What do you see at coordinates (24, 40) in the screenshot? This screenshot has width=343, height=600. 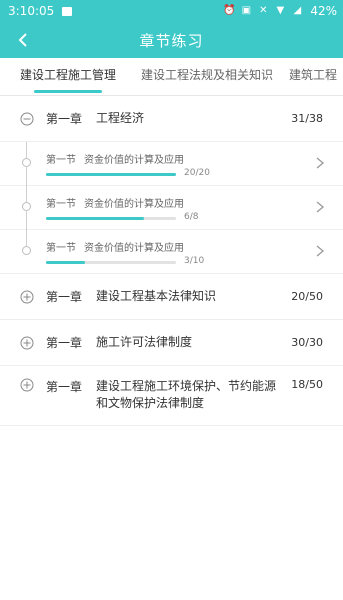 I see `chevron-left-icon` at bounding box center [24, 40].